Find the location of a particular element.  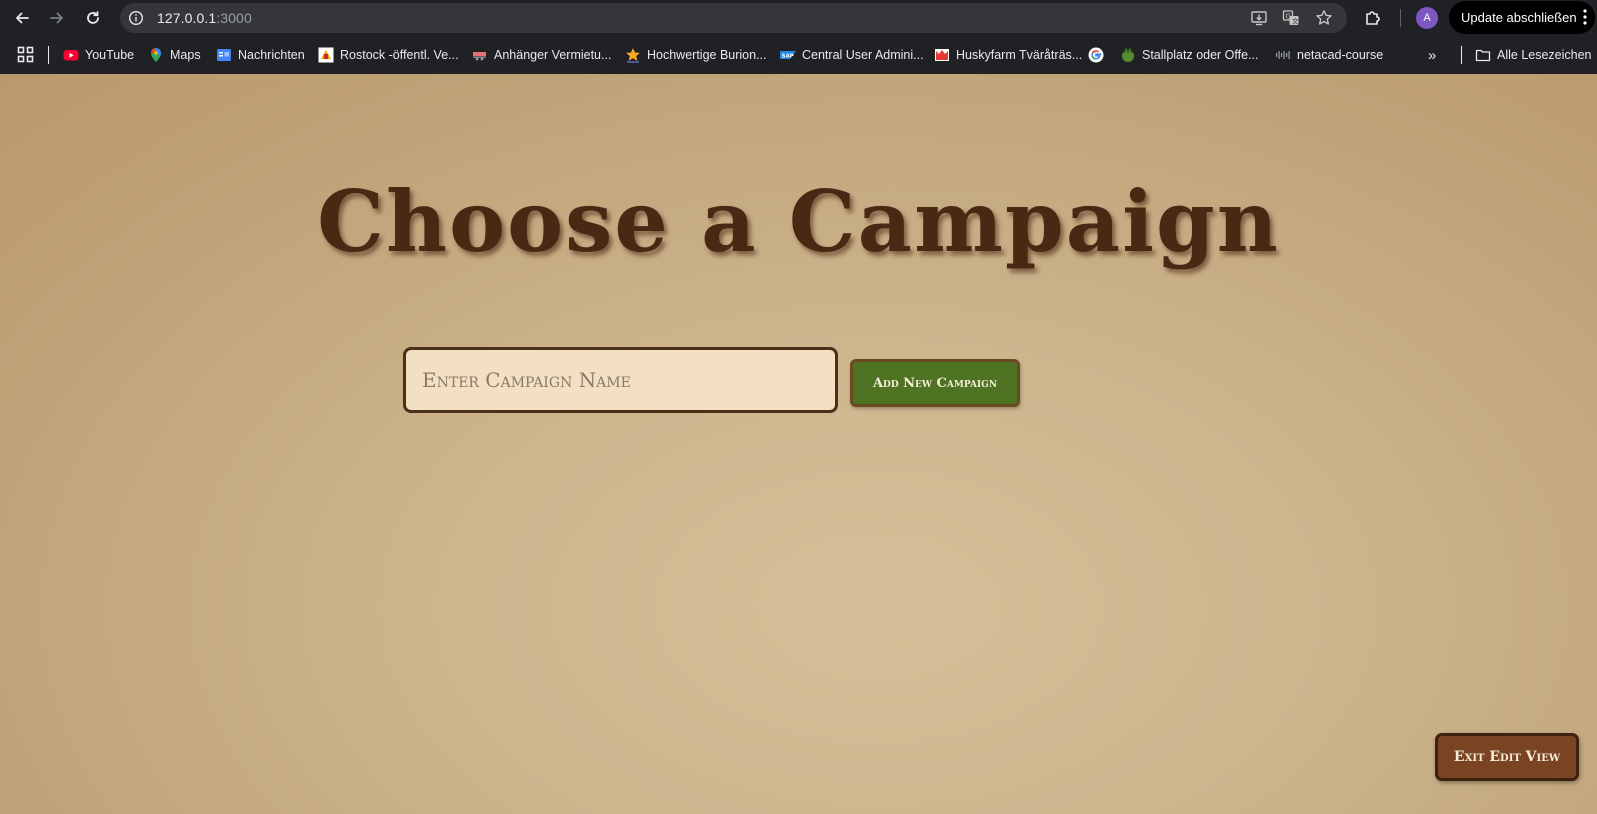

url-text: 127.0.0.1:3000 is located at coordinates (204, 18).